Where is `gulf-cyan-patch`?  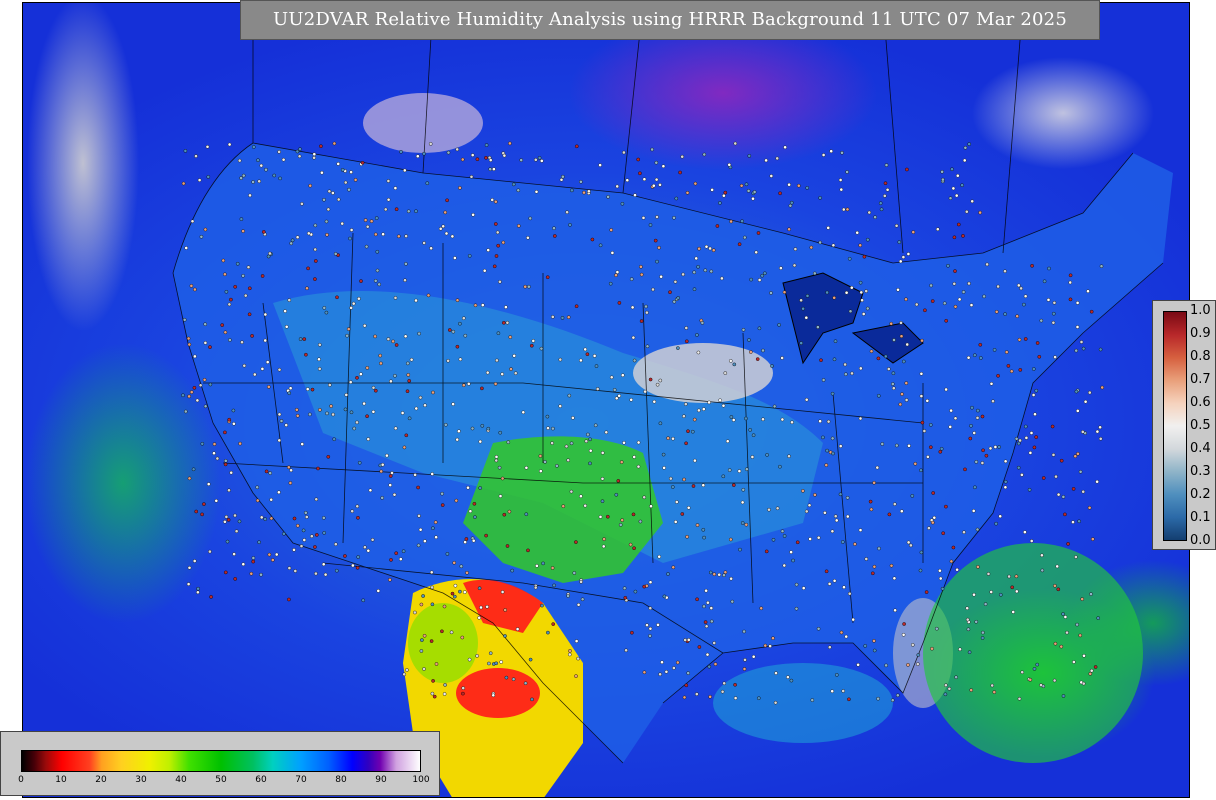
gulf-cyan-patch is located at coordinates (803, 703).